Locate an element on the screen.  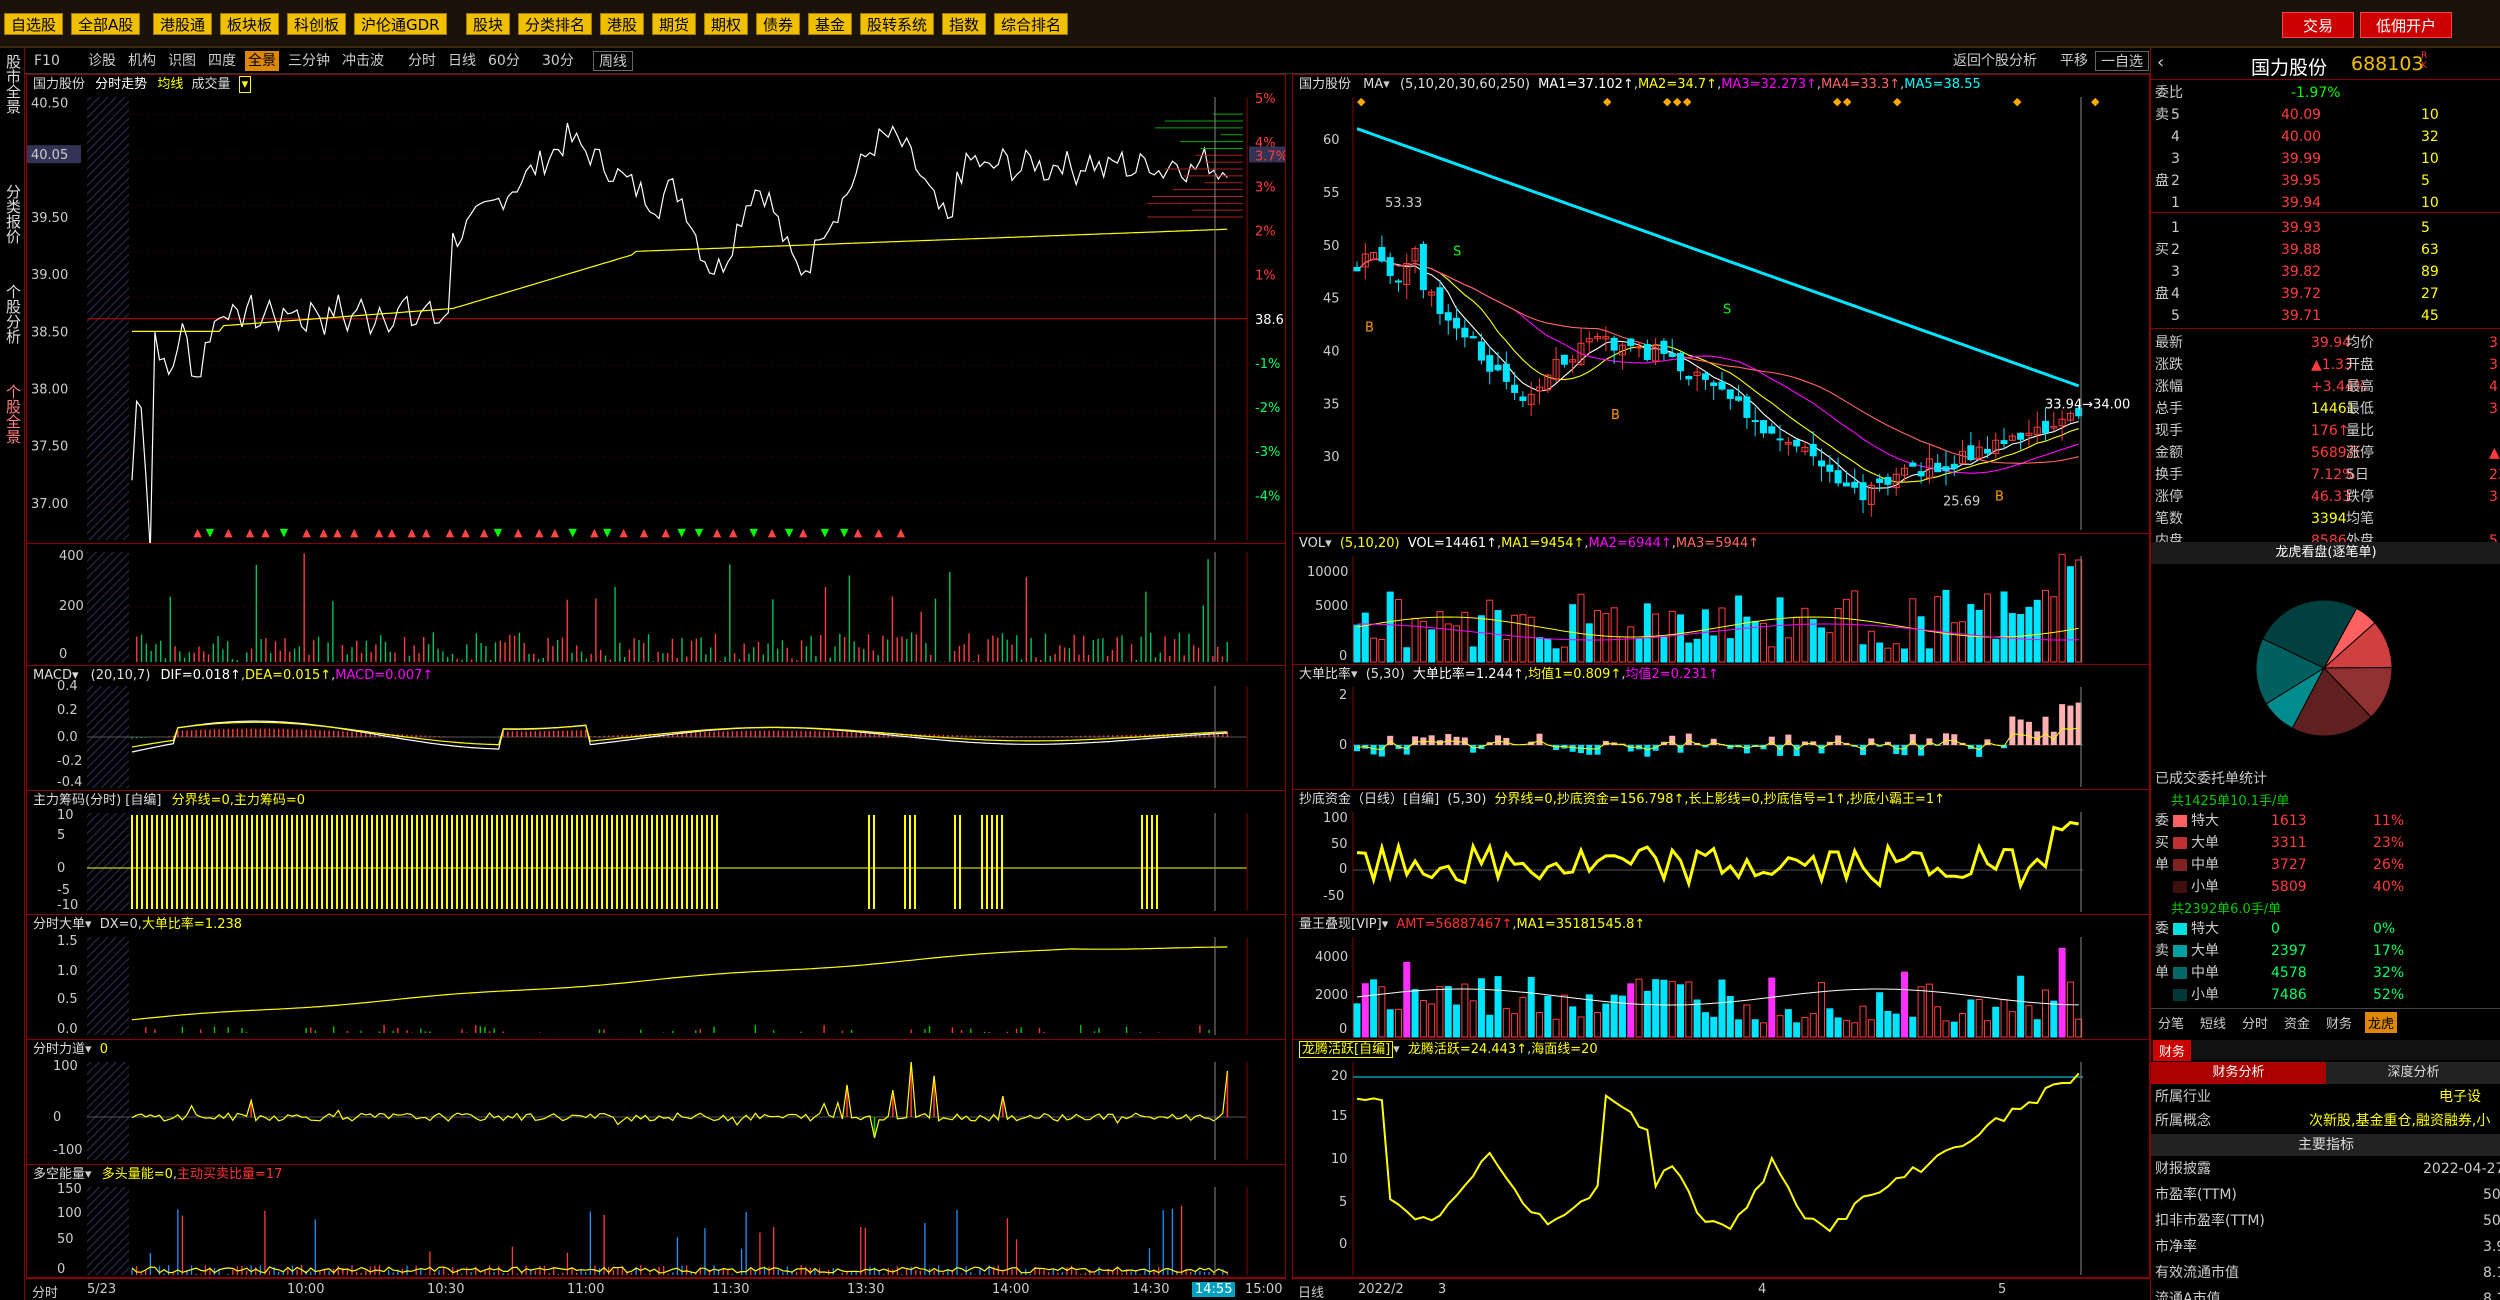
toolbar-item-5: 沪伦通GDR is located at coordinates (400, 24).